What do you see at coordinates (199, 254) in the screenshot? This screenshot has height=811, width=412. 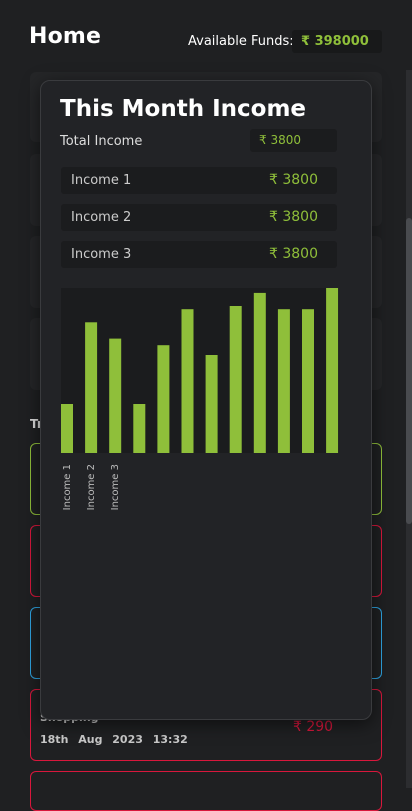 I see `income-row: Income 3 ₹ 3800` at bounding box center [199, 254].